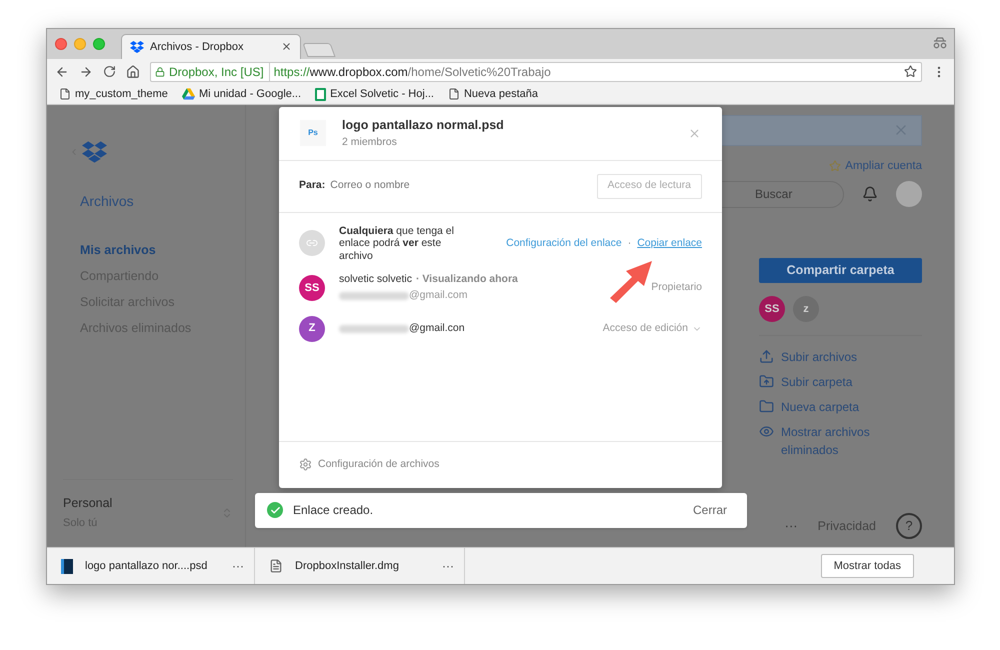 The height and width of the screenshot is (650, 1000). What do you see at coordinates (883, 166) in the screenshot?
I see `upgrade-link: Ampliar cuenta` at bounding box center [883, 166].